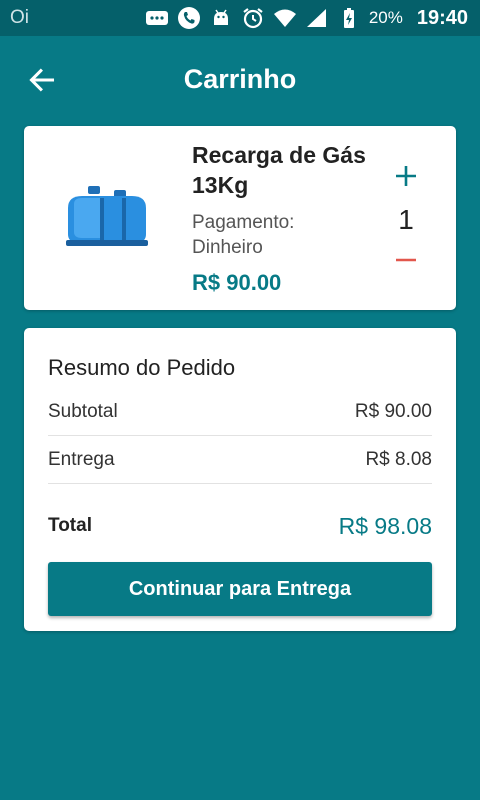 This screenshot has width=480, height=800. I want to click on product-name: Recarga de Gás 13Kg, so click(279, 170).